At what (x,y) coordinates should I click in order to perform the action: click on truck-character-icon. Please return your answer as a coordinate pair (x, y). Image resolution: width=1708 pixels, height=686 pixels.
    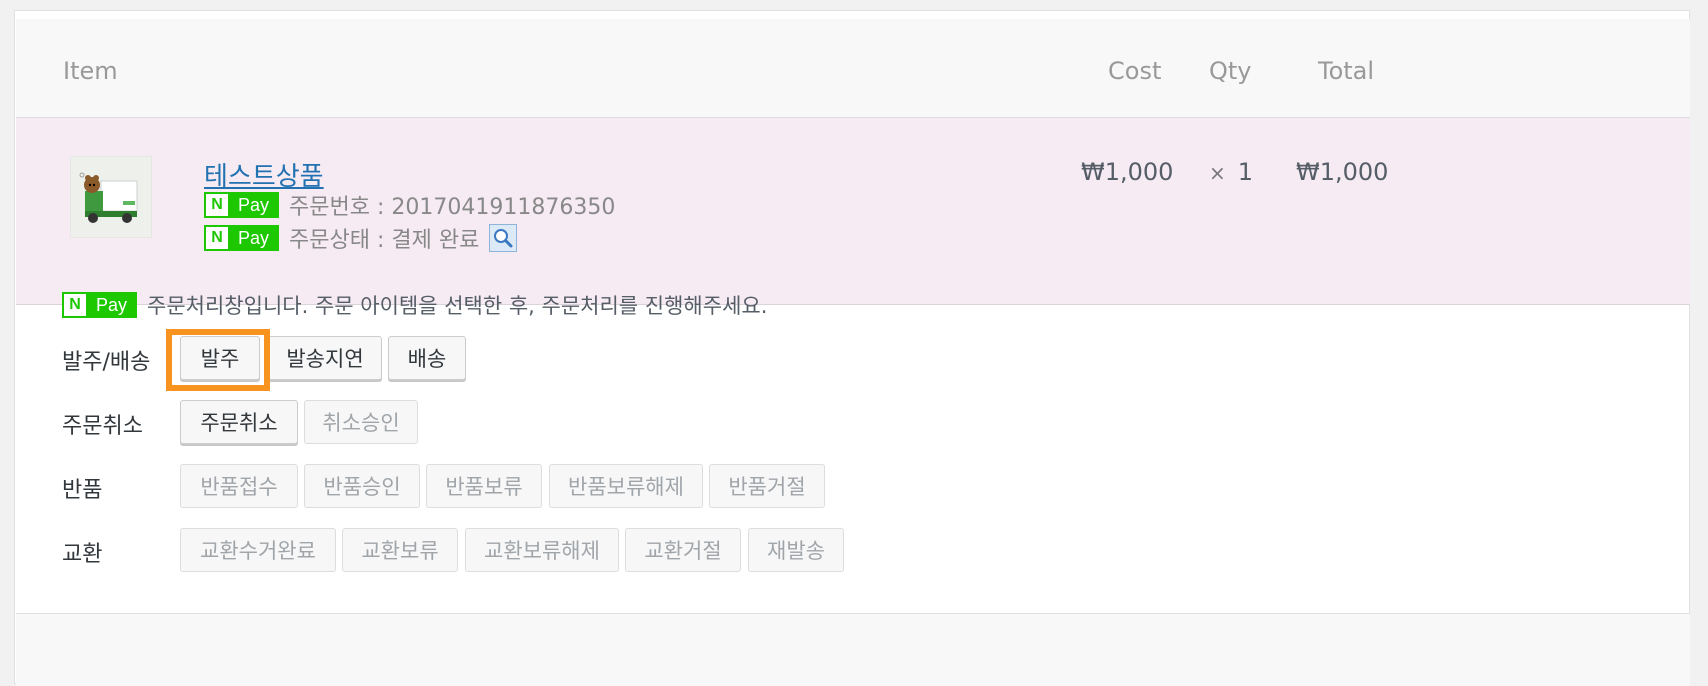
    Looking at the image, I should click on (108, 197).